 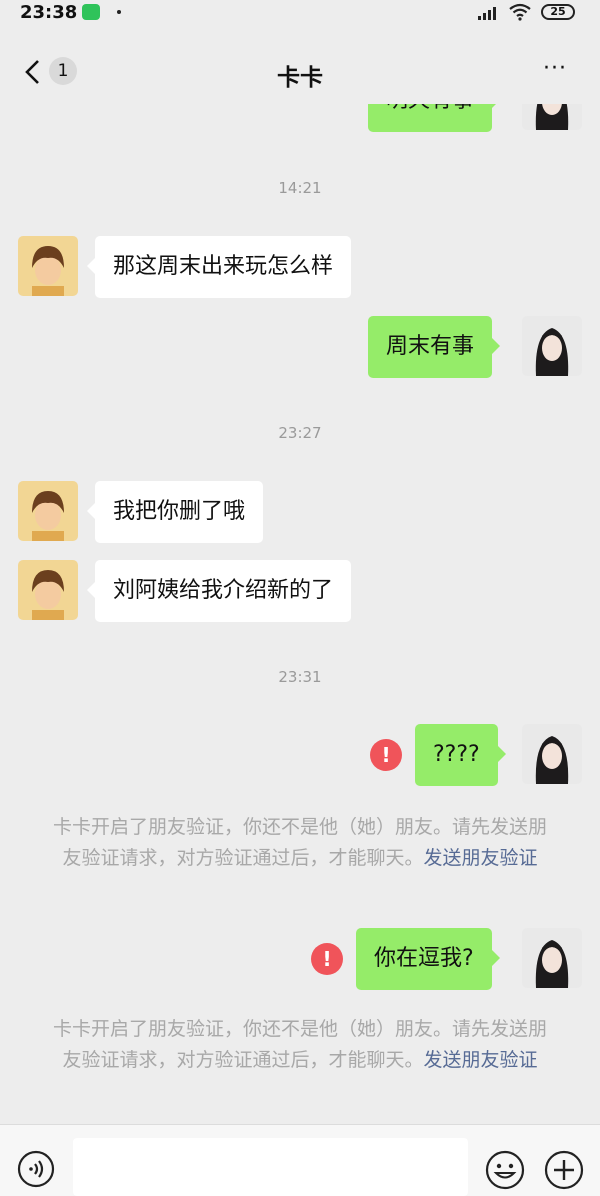 What do you see at coordinates (36, 1169) in the screenshot?
I see `voice-input-icon` at bounding box center [36, 1169].